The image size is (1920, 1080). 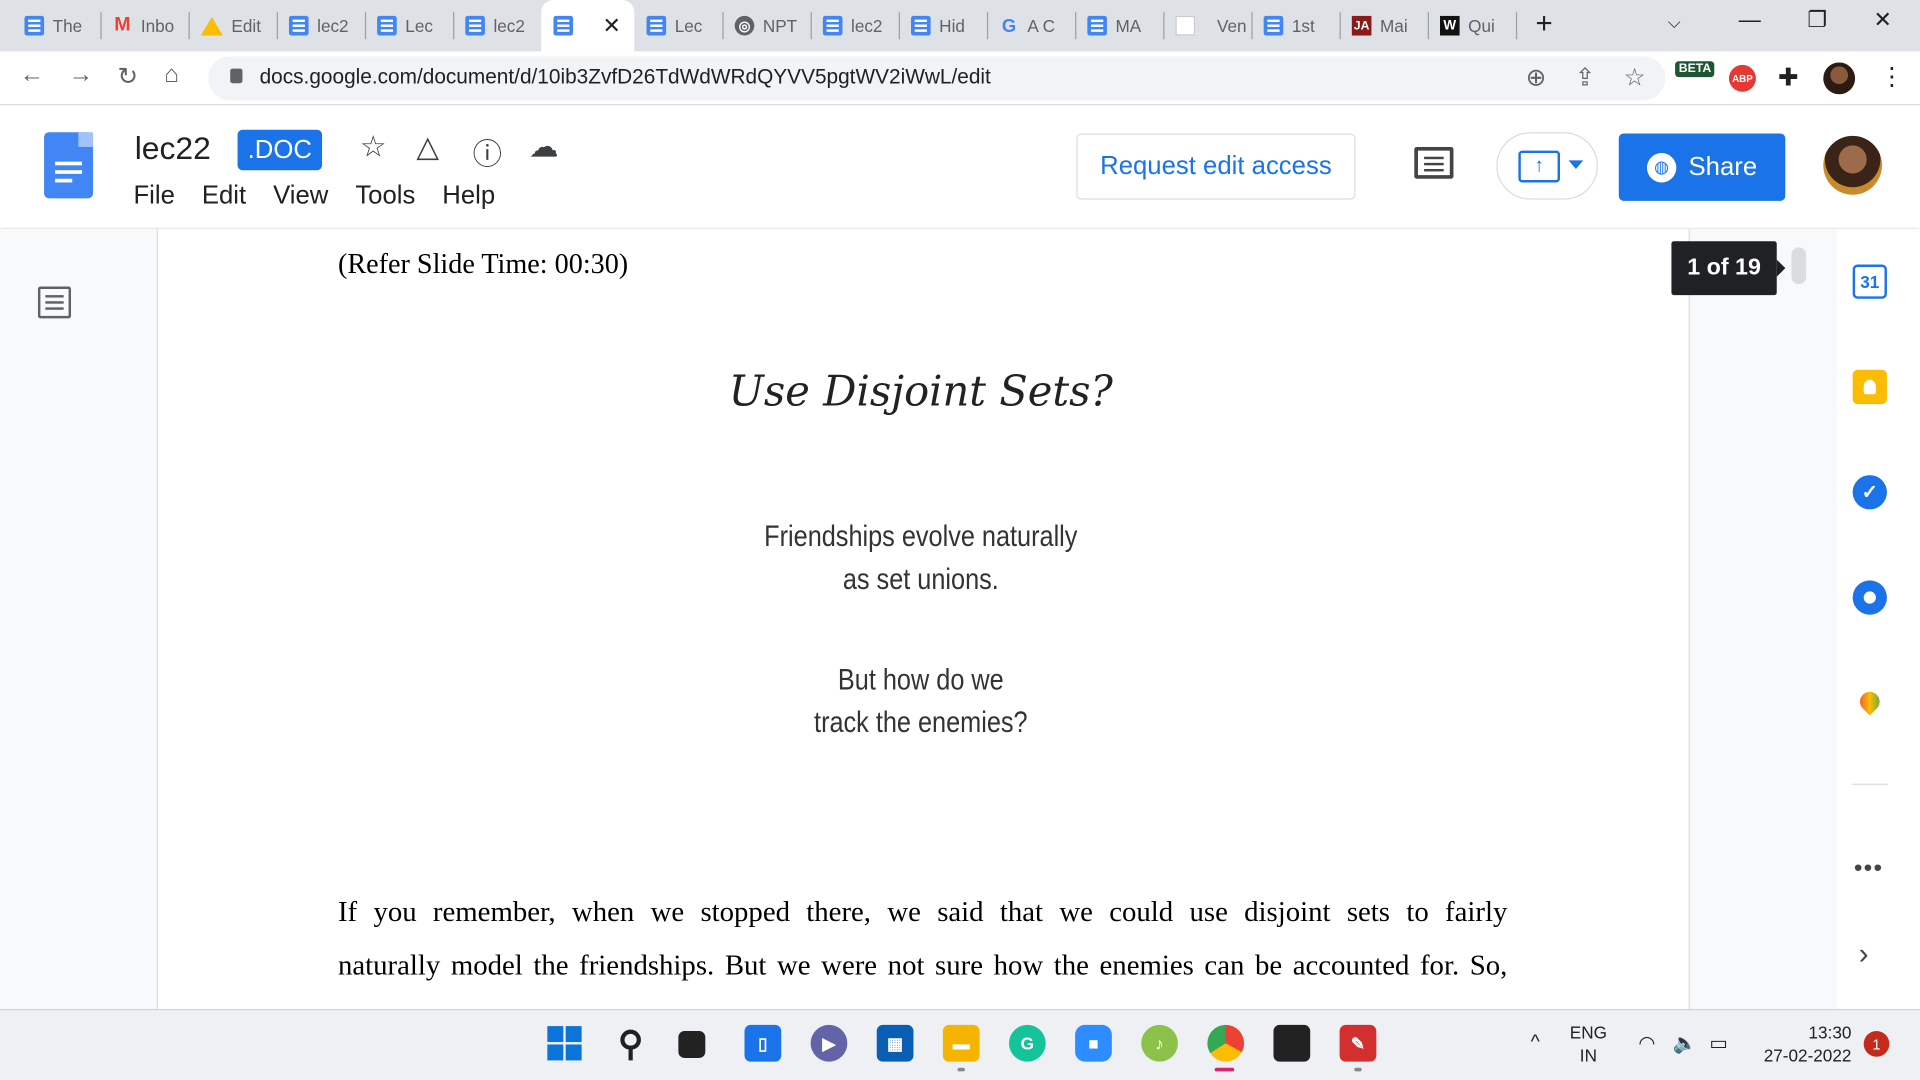 What do you see at coordinates (1394, 25) in the screenshot?
I see `tab-title: Mai` at bounding box center [1394, 25].